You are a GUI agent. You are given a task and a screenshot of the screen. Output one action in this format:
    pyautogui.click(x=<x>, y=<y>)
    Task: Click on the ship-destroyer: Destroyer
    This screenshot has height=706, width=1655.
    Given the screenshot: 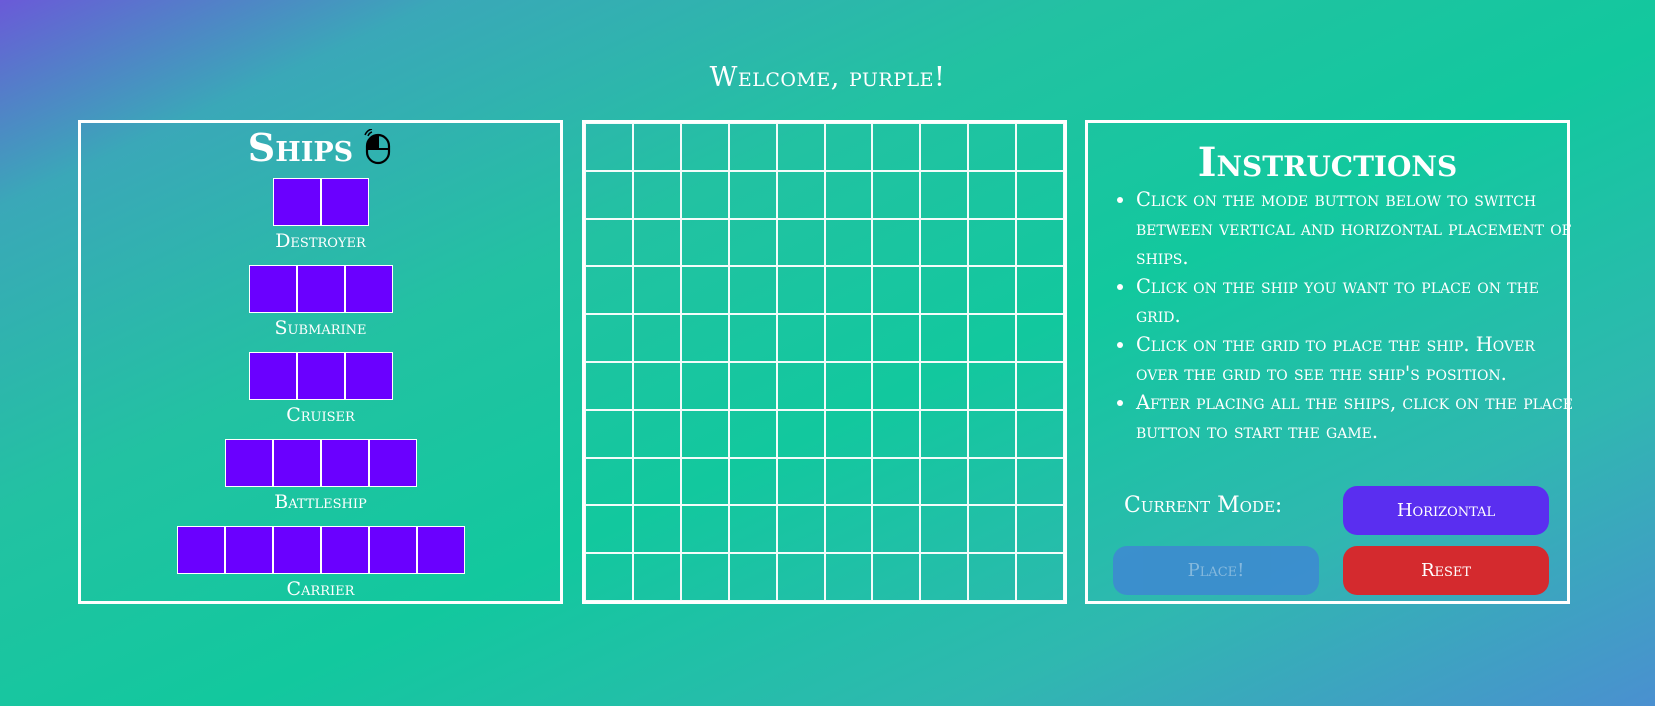 What is the action you would take?
    pyautogui.click(x=320, y=215)
    